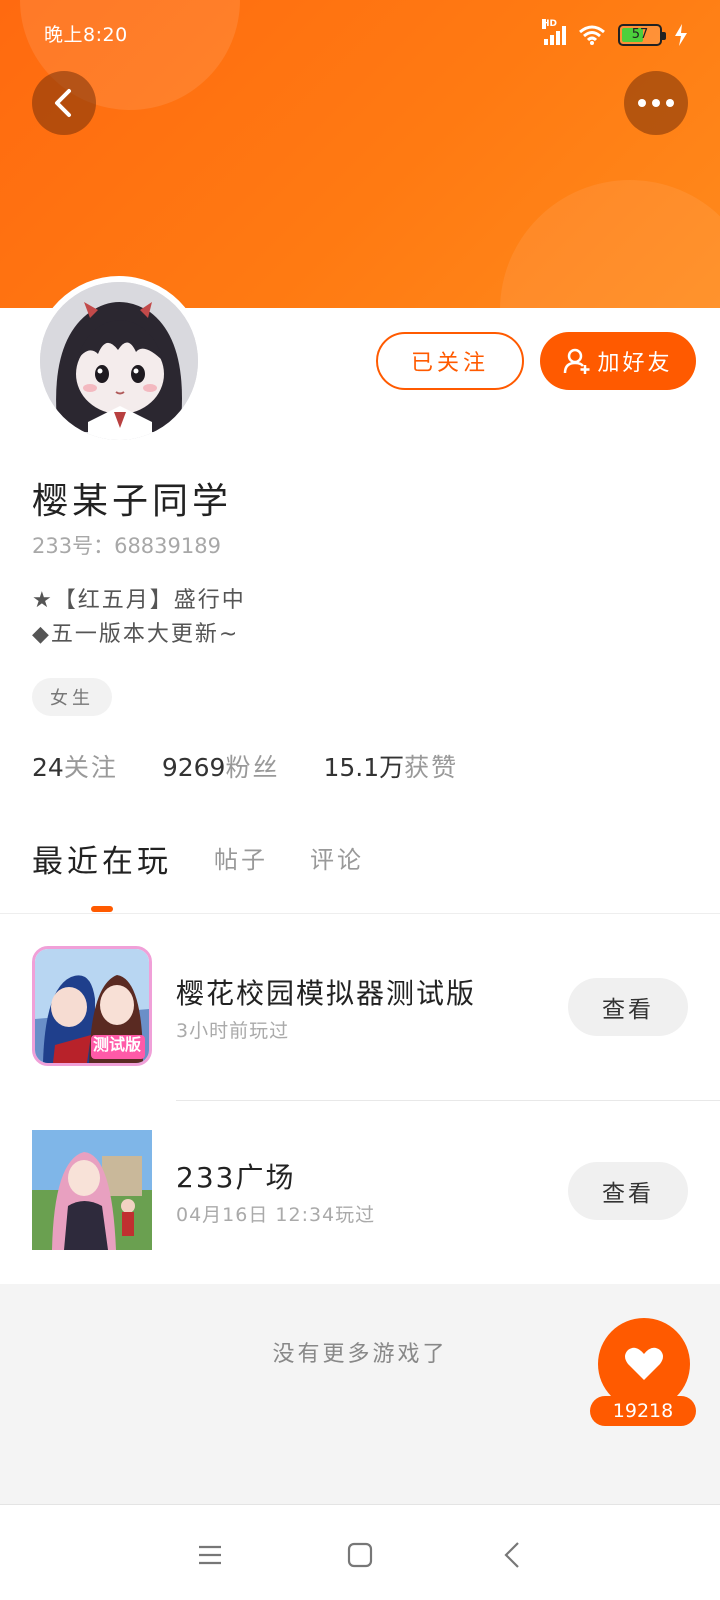 The image size is (720, 1600). I want to click on stat-label: 粉丝, so click(252, 767).